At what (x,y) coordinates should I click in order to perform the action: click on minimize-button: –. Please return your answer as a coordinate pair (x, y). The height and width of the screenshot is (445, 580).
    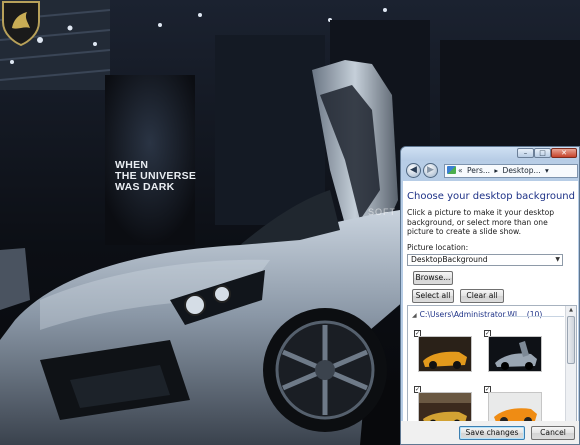
    Looking at the image, I should click on (525, 153).